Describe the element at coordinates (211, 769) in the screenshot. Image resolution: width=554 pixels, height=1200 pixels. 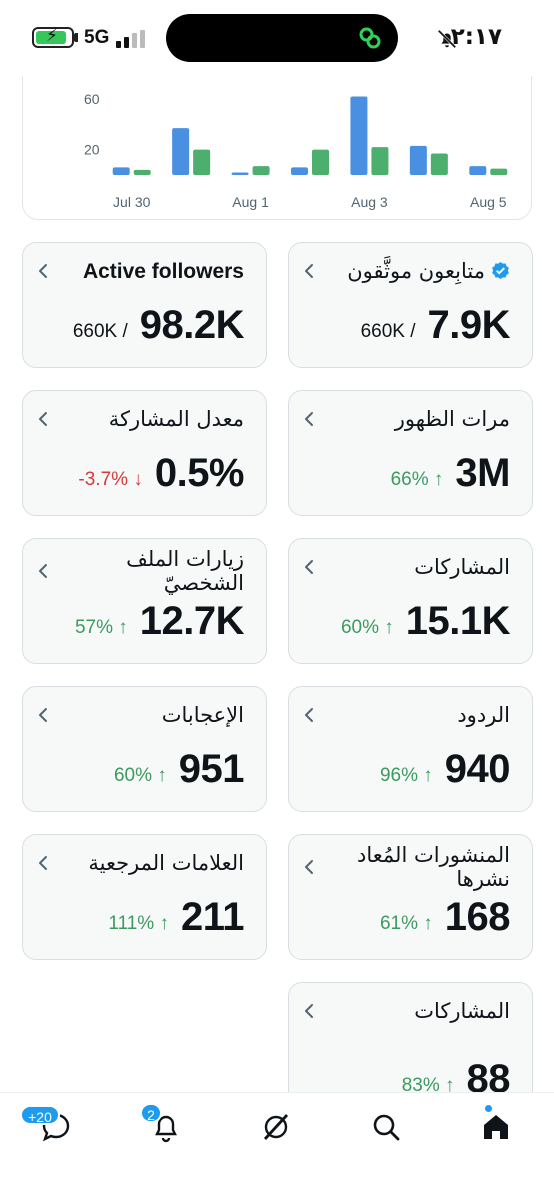
I see `stat-card-value: 951` at that location.